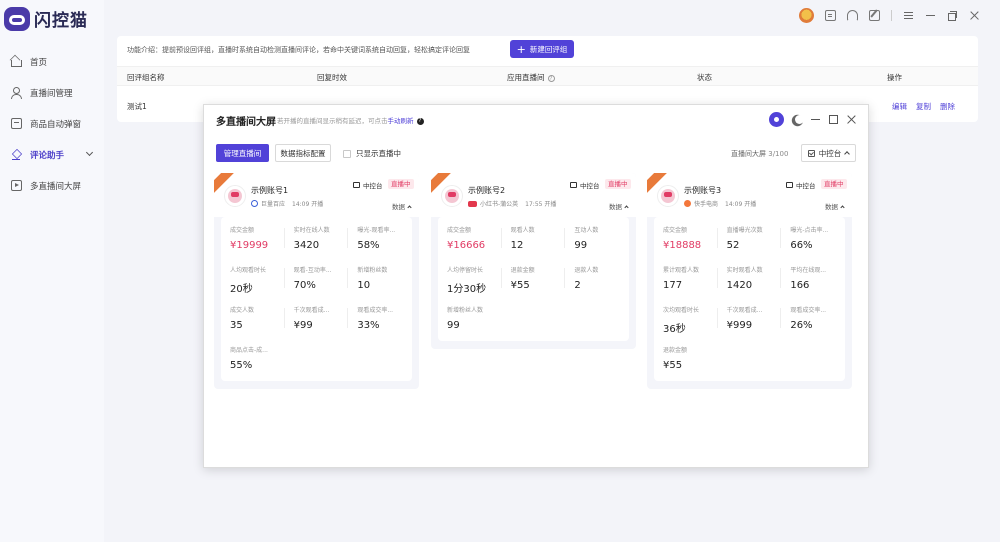 The image size is (1000, 542). I want to click on box-icon, so click(16, 123).